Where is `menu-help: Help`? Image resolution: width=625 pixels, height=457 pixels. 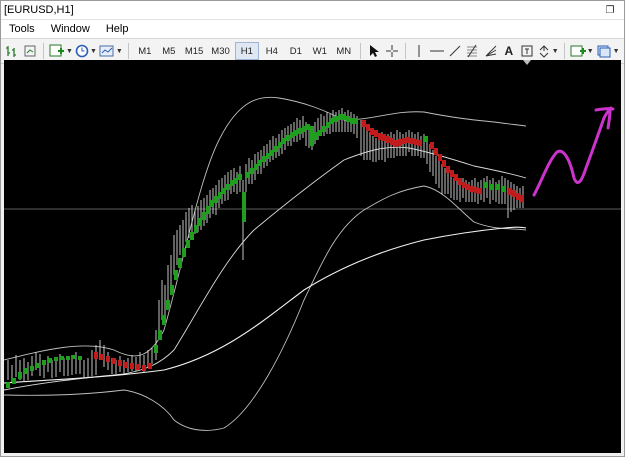 menu-help: Help is located at coordinates (117, 29).